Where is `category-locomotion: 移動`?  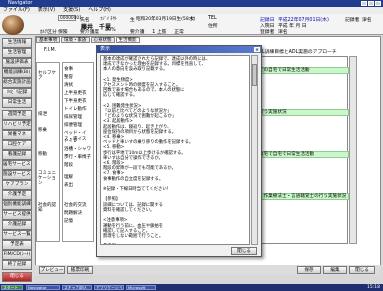
category-locomotion: 移動 is located at coordinates (42, 154).